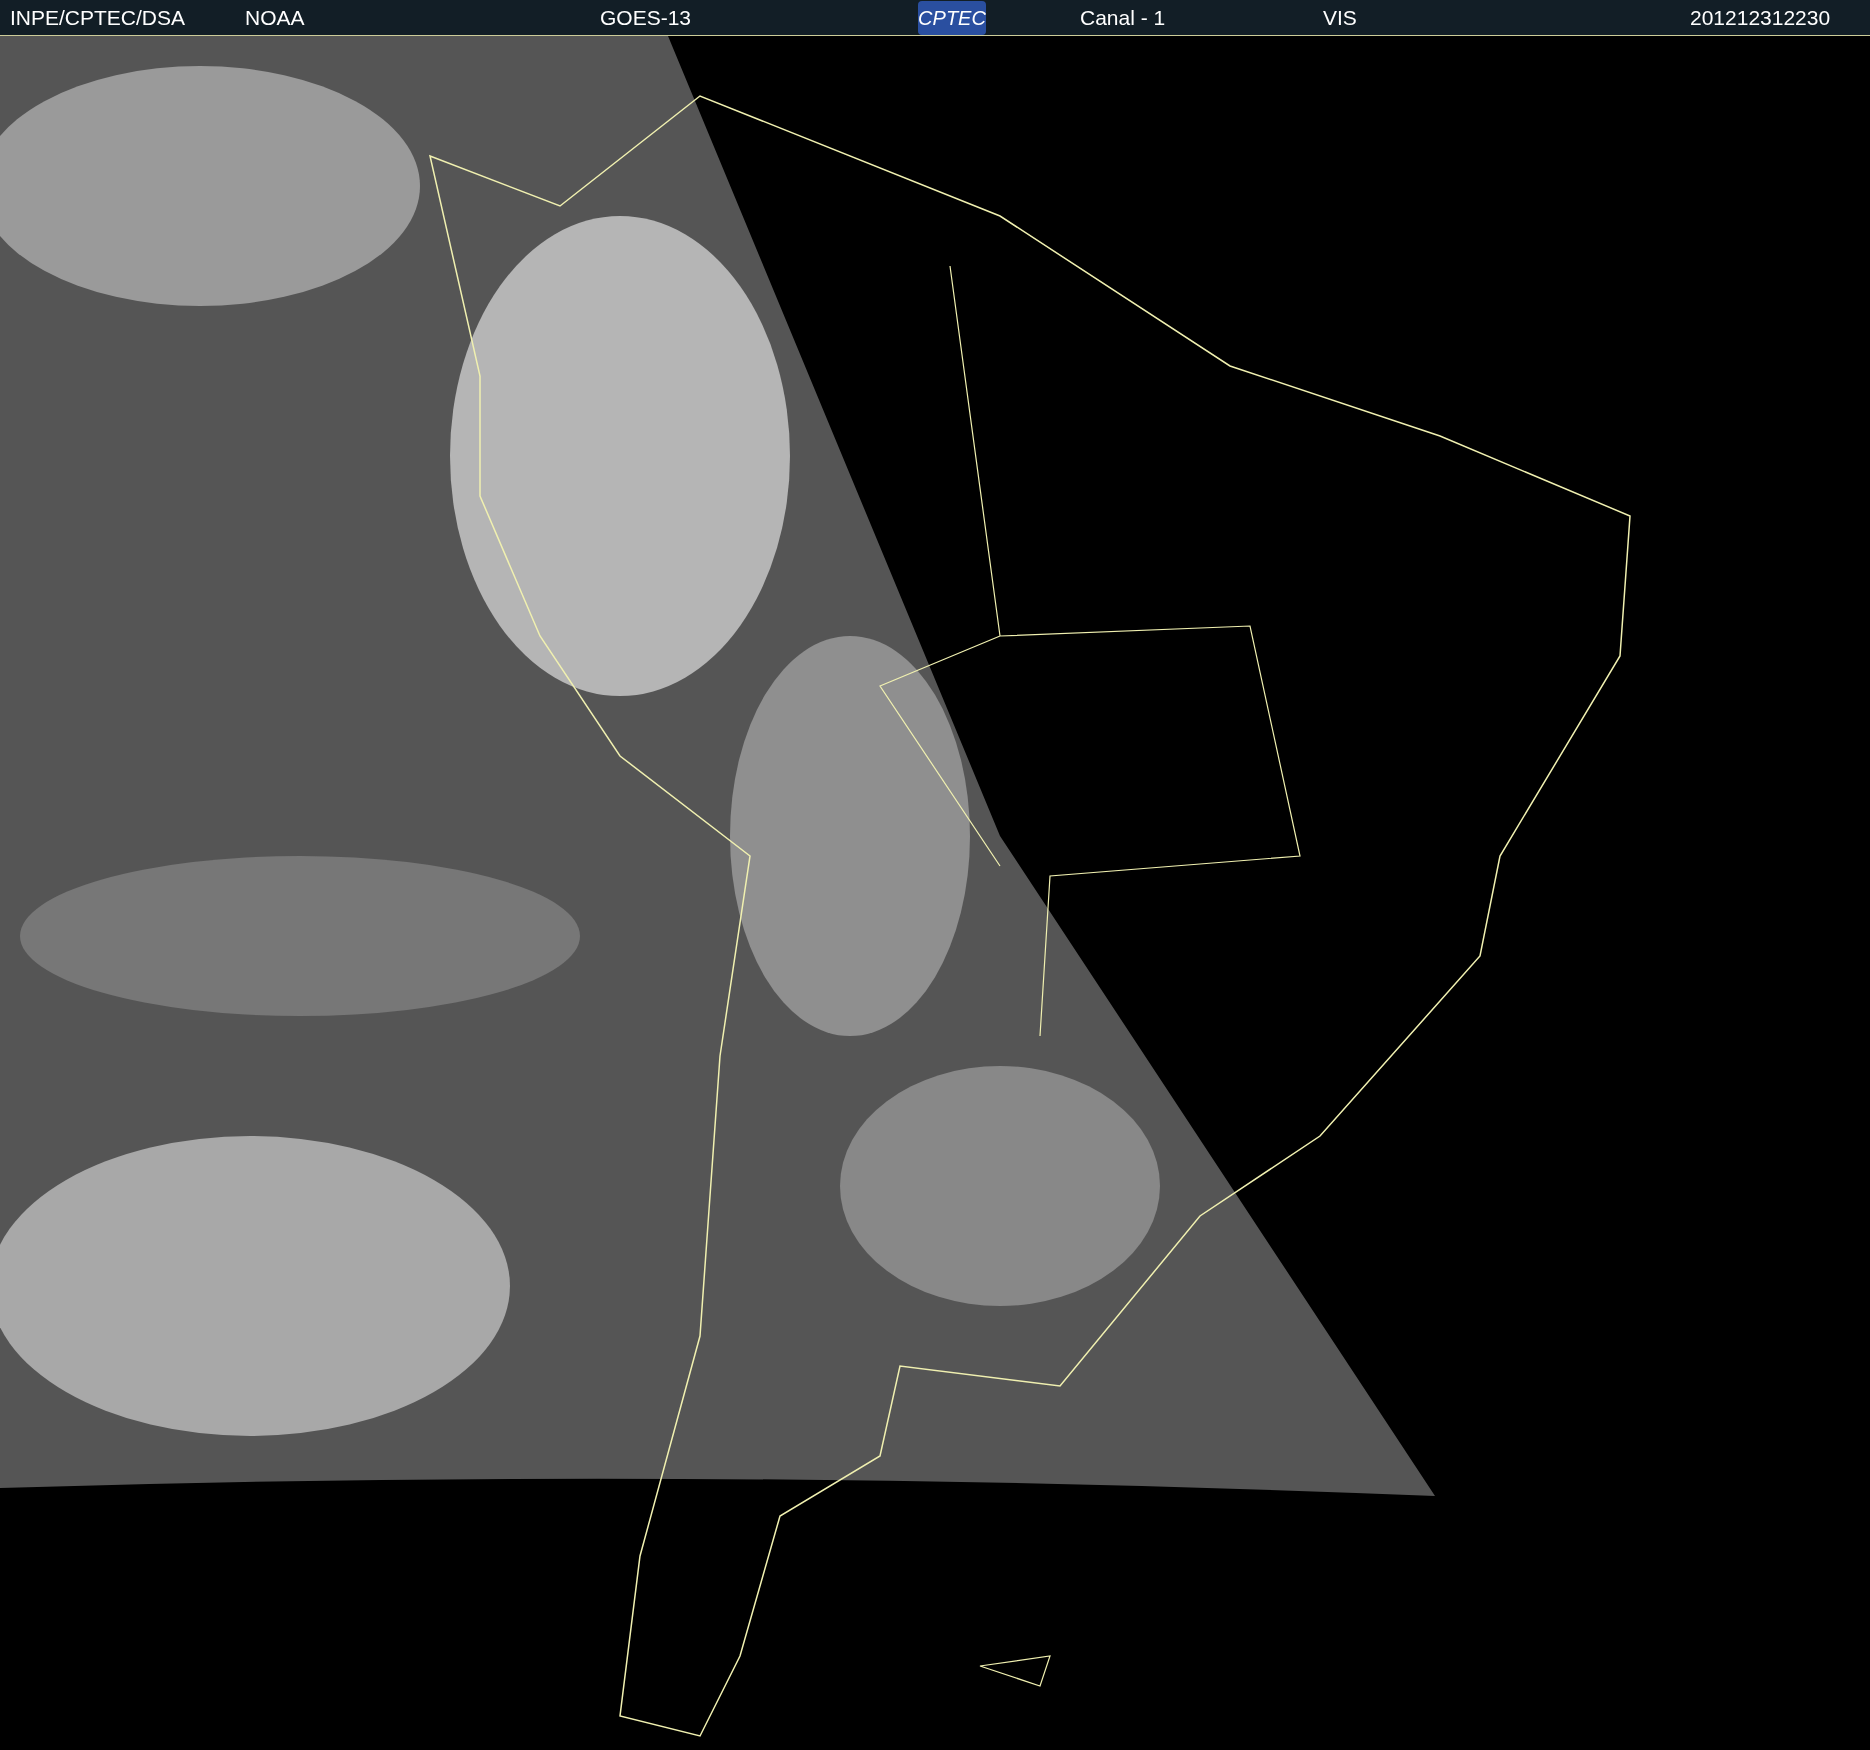 The image size is (1870, 1750). What do you see at coordinates (275, 17) in the screenshot?
I see `agency-label: NOAA` at bounding box center [275, 17].